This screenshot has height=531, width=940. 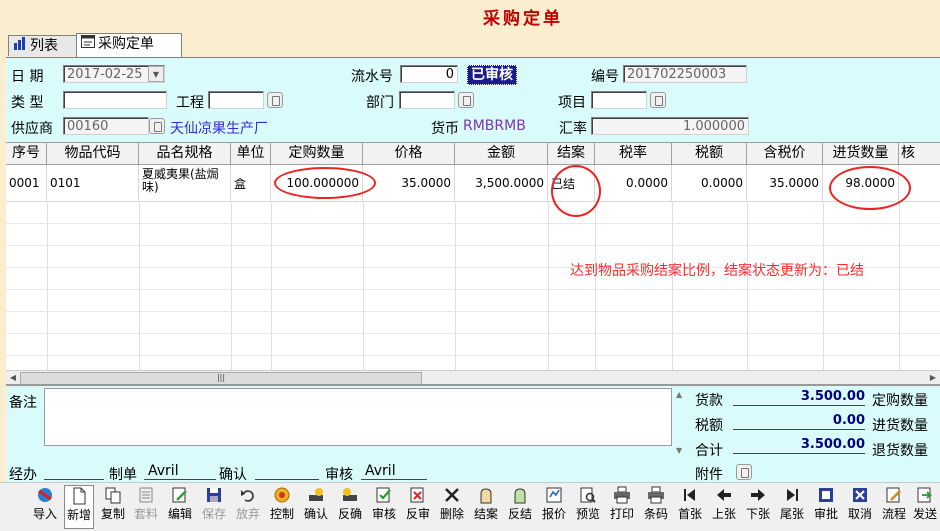 I want to click on cancel-button: 取消, so click(x=860, y=507).